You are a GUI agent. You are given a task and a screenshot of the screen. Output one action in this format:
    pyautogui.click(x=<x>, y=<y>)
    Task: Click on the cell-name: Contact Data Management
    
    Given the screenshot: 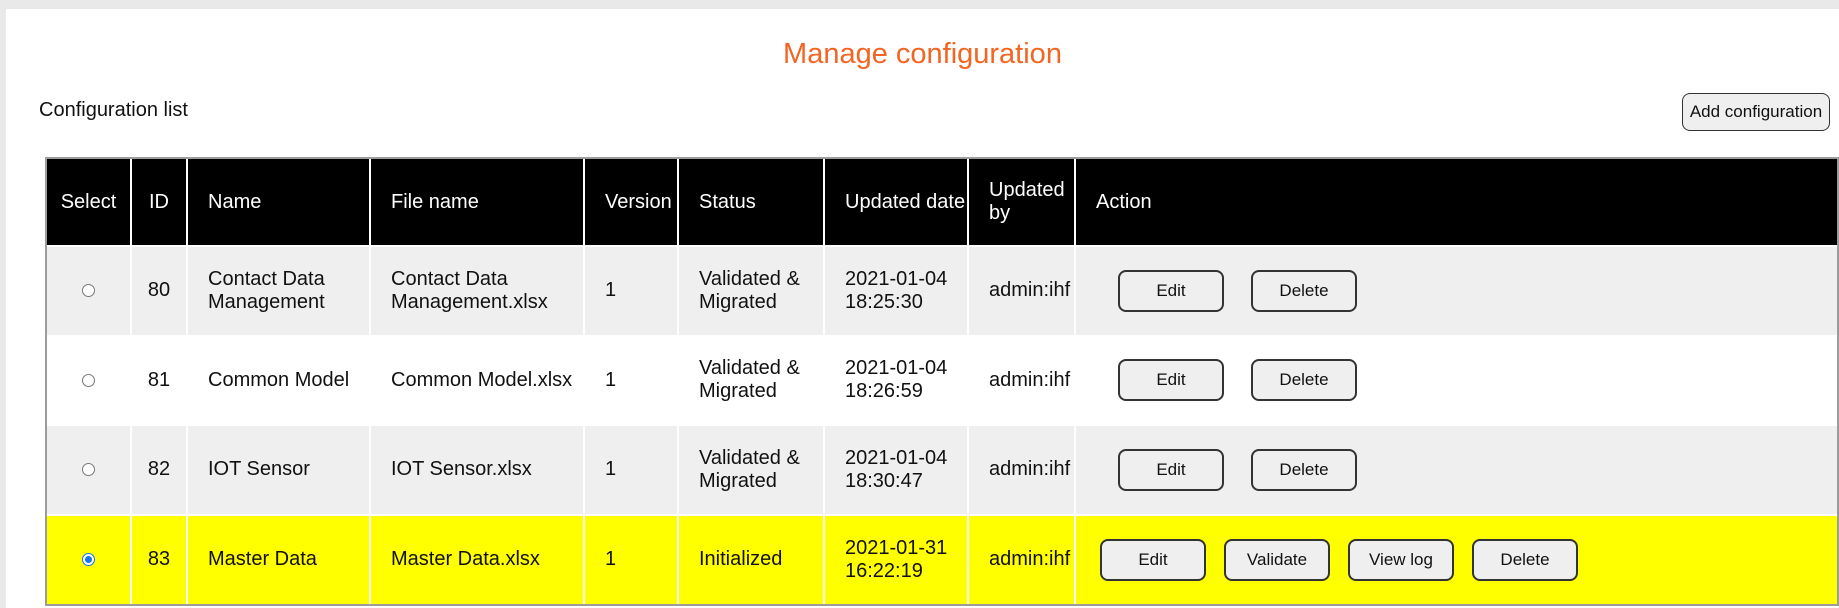 What is the action you would take?
    pyautogui.click(x=279, y=291)
    